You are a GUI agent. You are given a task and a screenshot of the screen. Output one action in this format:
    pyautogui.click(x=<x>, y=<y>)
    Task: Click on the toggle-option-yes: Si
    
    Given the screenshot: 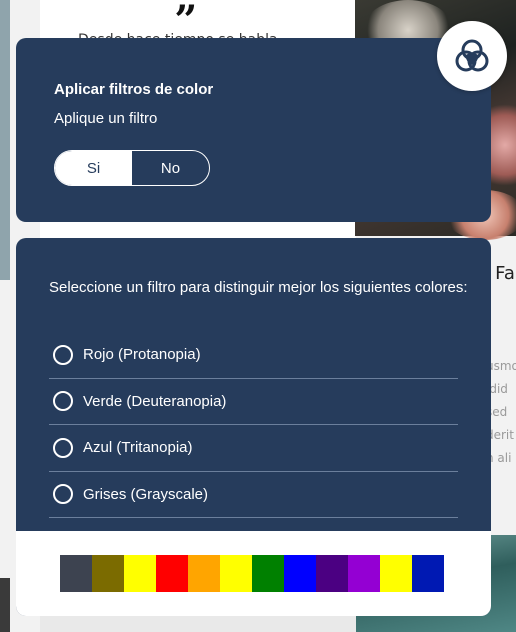 What is the action you would take?
    pyautogui.click(x=93, y=168)
    